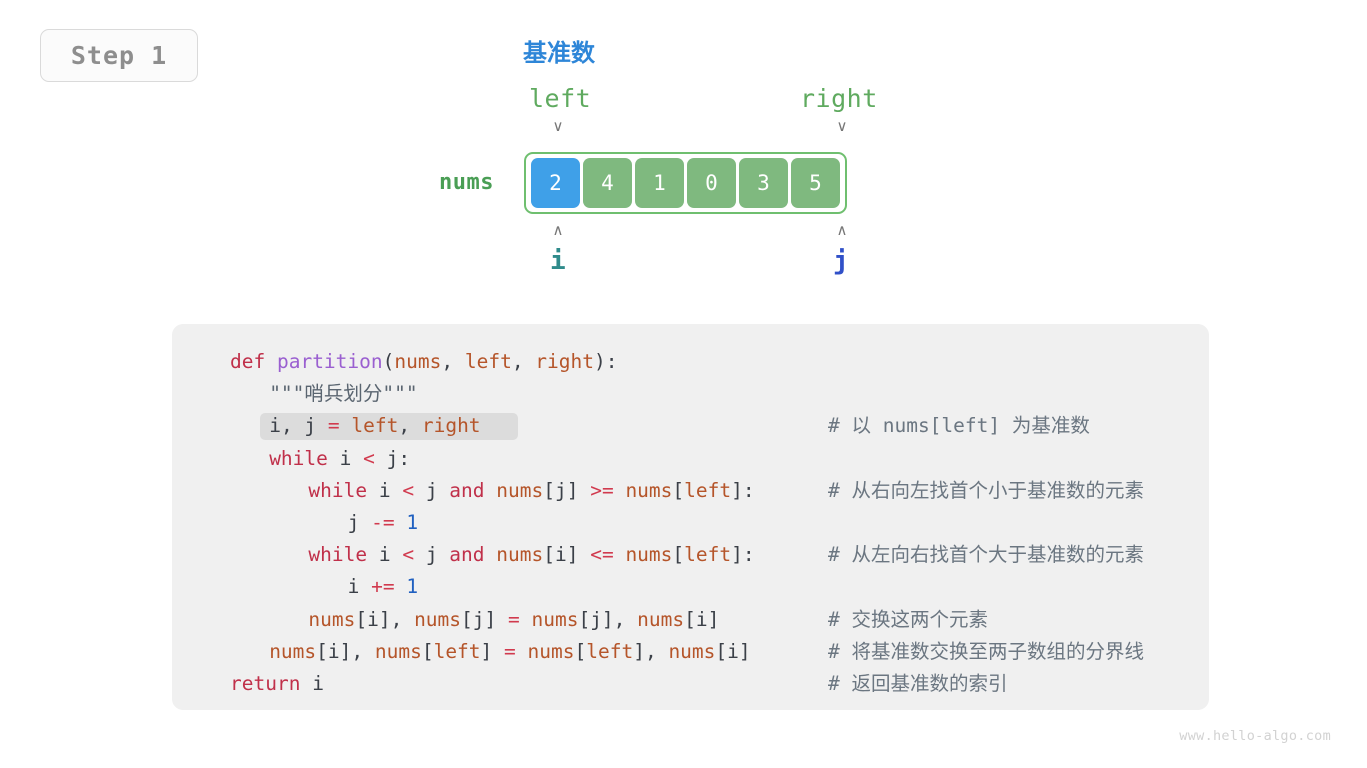 The height and width of the screenshot is (768, 1367). Describe the element at coordinates (815, 183) in the screenshot. I see `array-cell-value: 5` at that location.